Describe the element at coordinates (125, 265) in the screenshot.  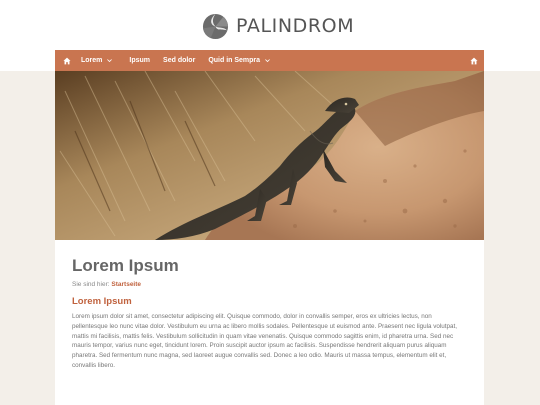
I see `page-title: Lorem Ipsum` at that location.